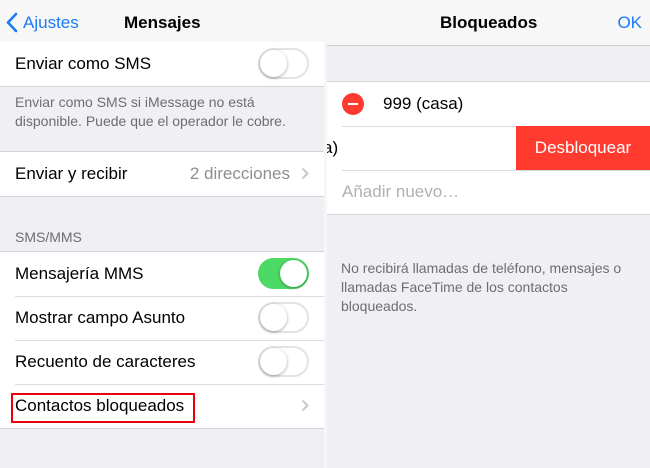 This screenshot has height=468, width=650. I want to click on sms-mms-section-header: SMS/MMS, so click(48, 237).